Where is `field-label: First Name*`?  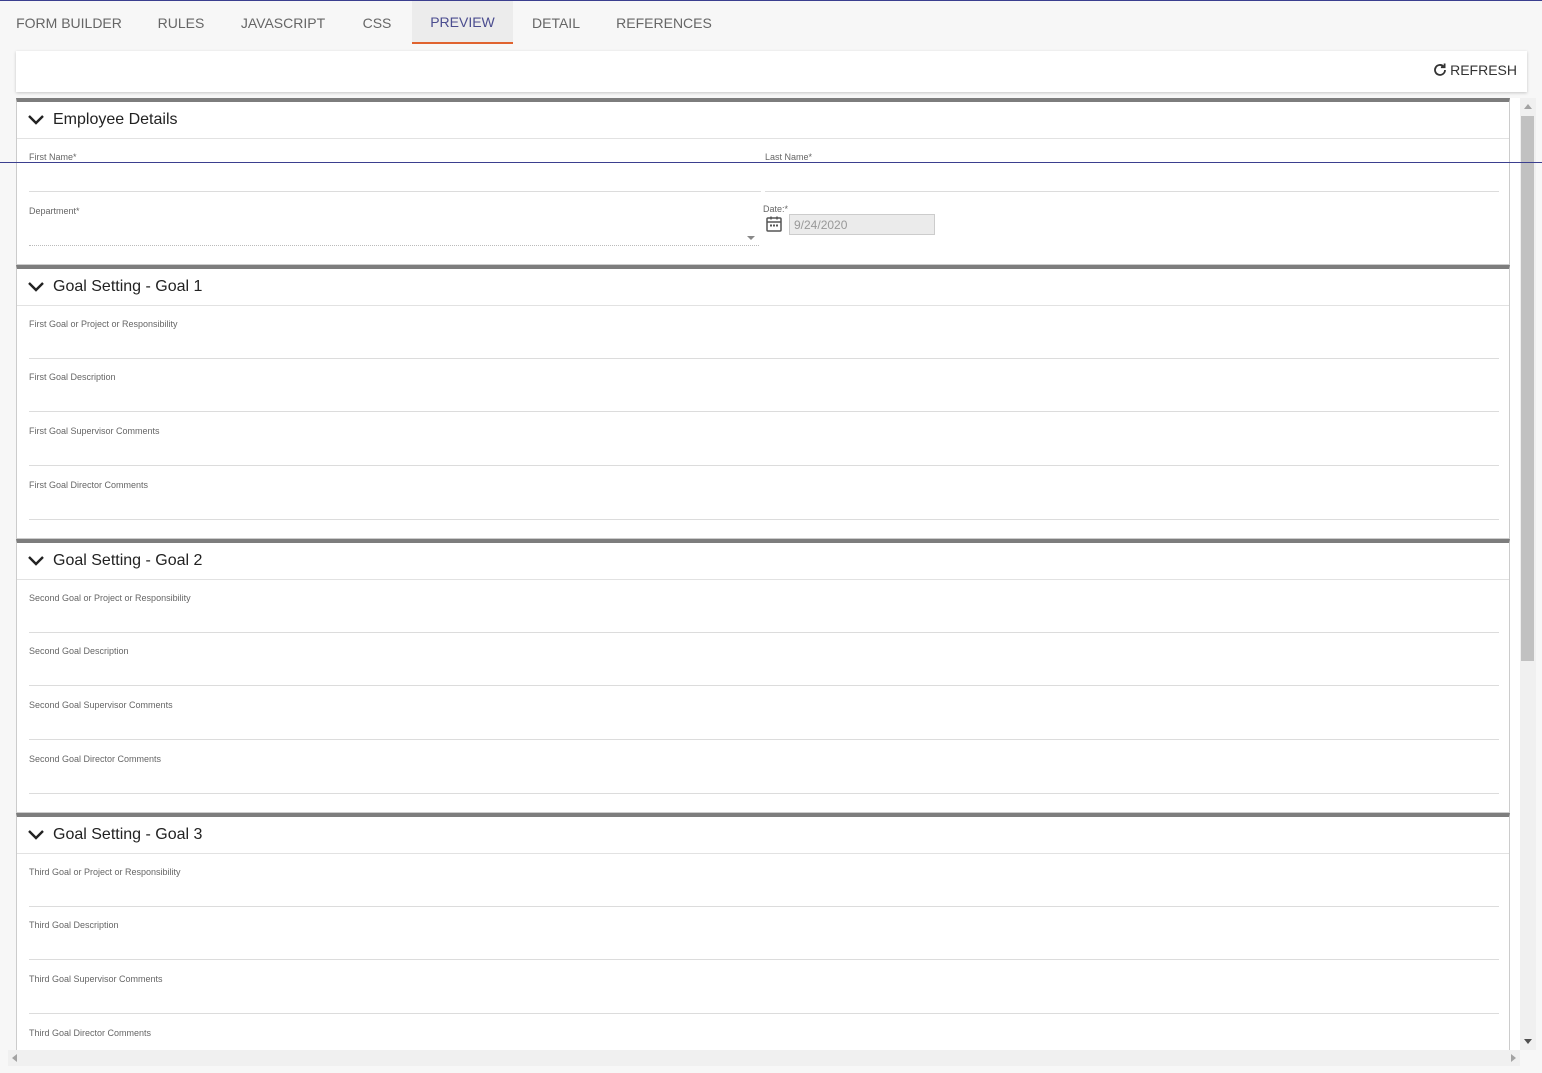
field-label: First Name* is located at coordinates (53, 157).